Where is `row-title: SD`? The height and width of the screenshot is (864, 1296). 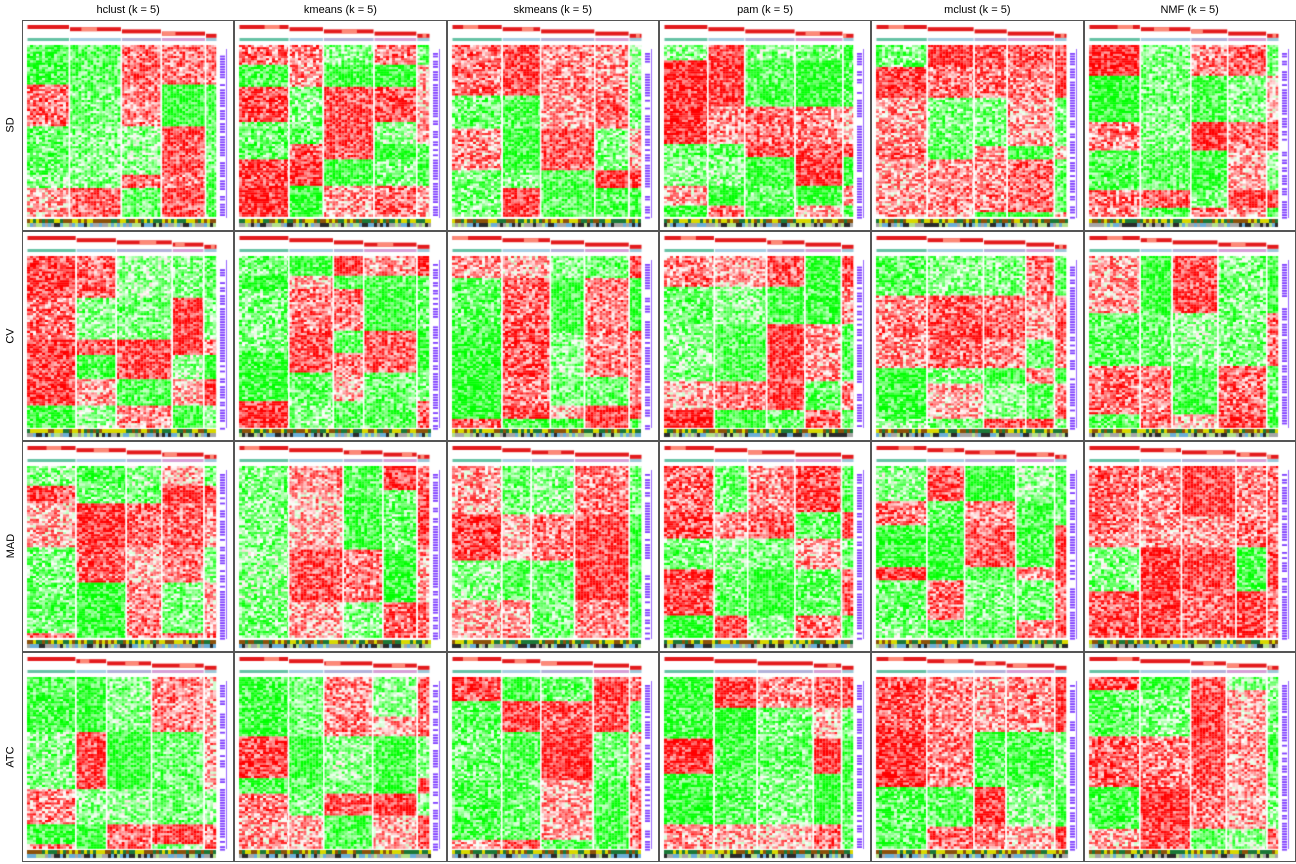 row-title: SD is located at coordinates (11, 125).